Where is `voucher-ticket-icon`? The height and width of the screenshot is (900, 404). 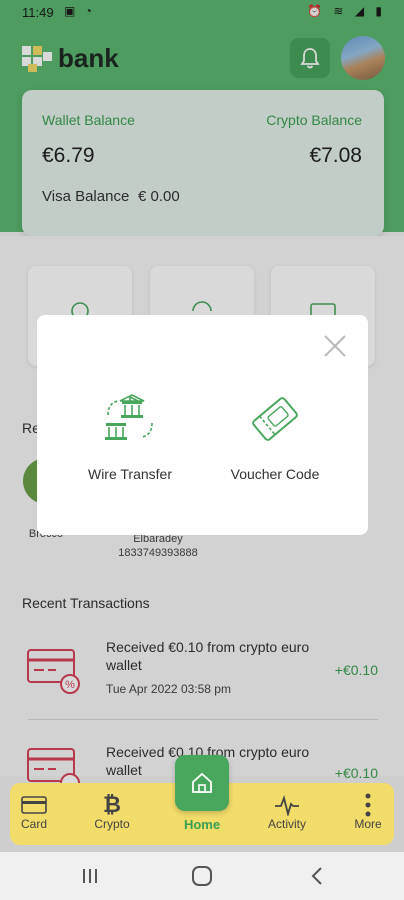
voucher-ticket-icon is located at coordinates (275, 419).